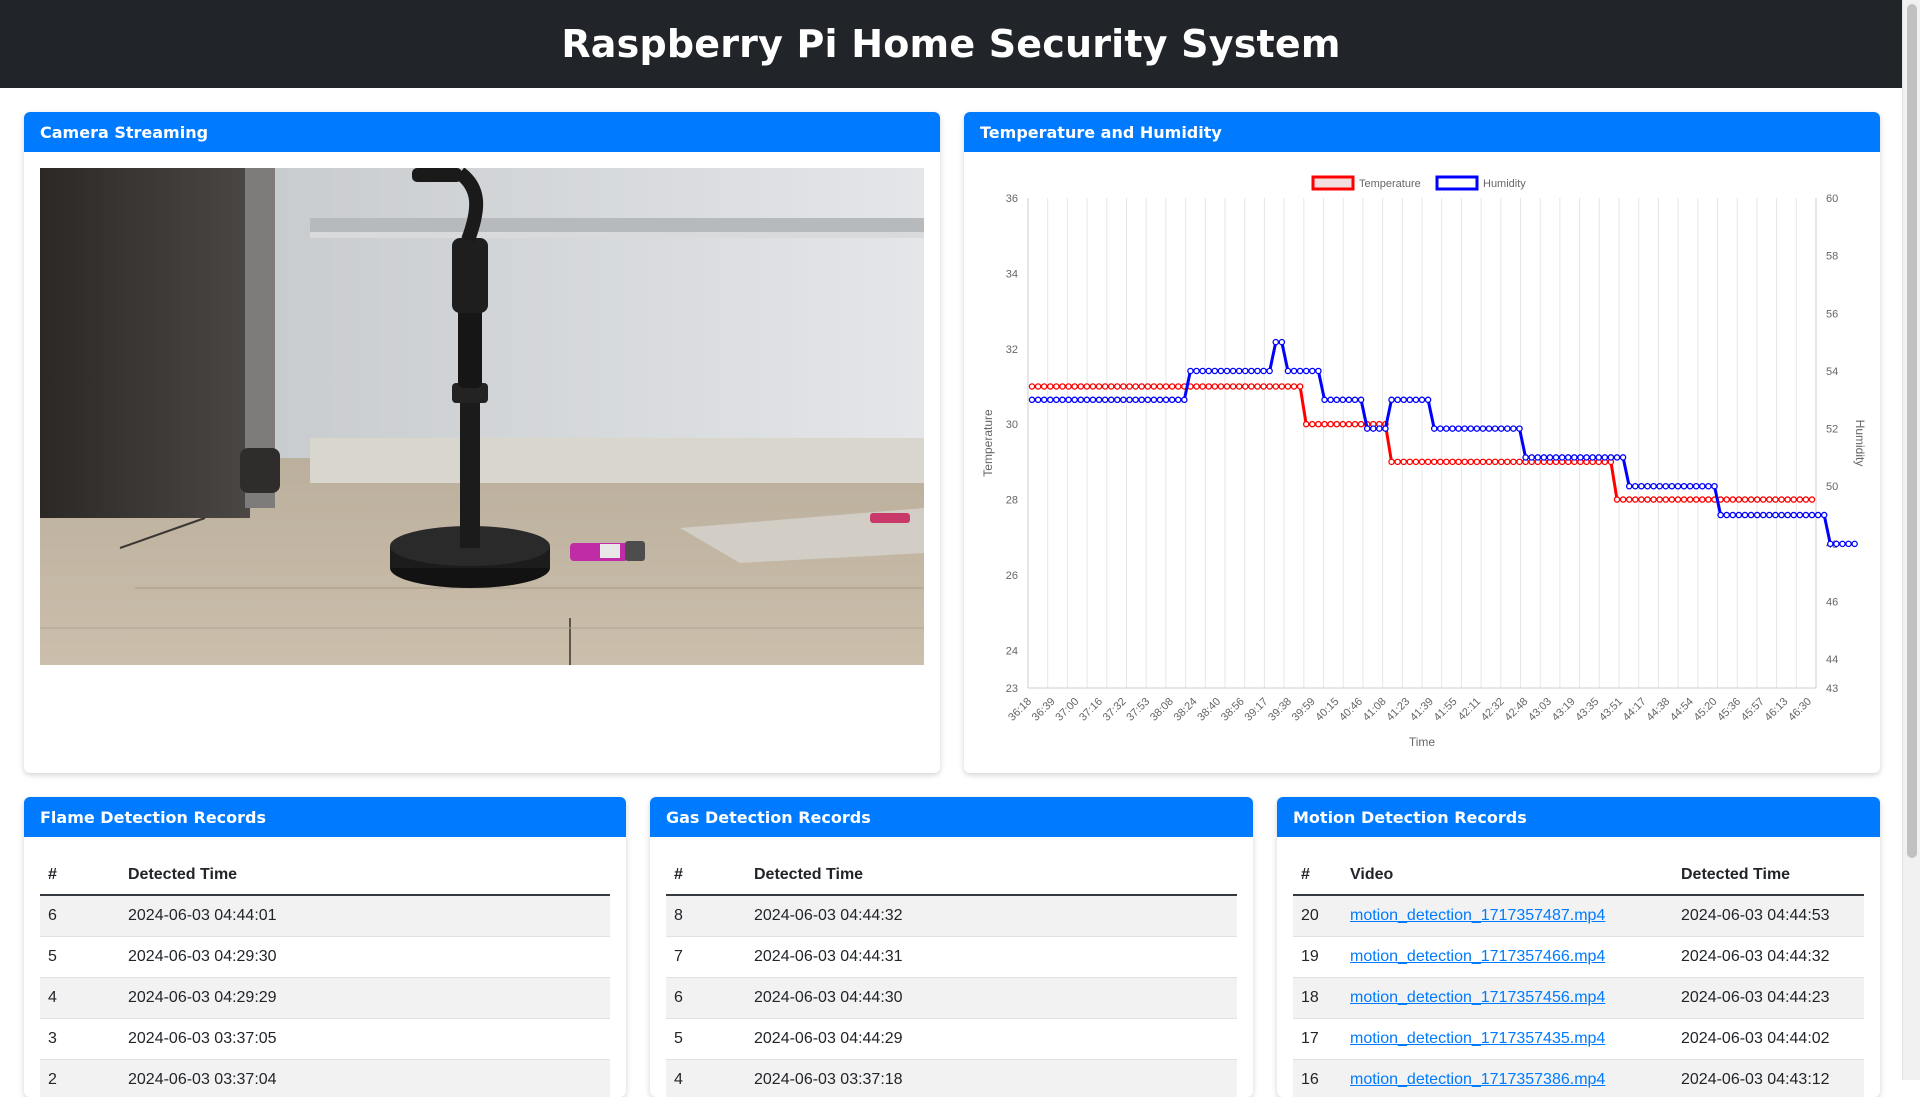  What do you see at coordinates (706, 1077) in the screenshot?
I see `row-number: 4` at bounding box center [706, 1077].